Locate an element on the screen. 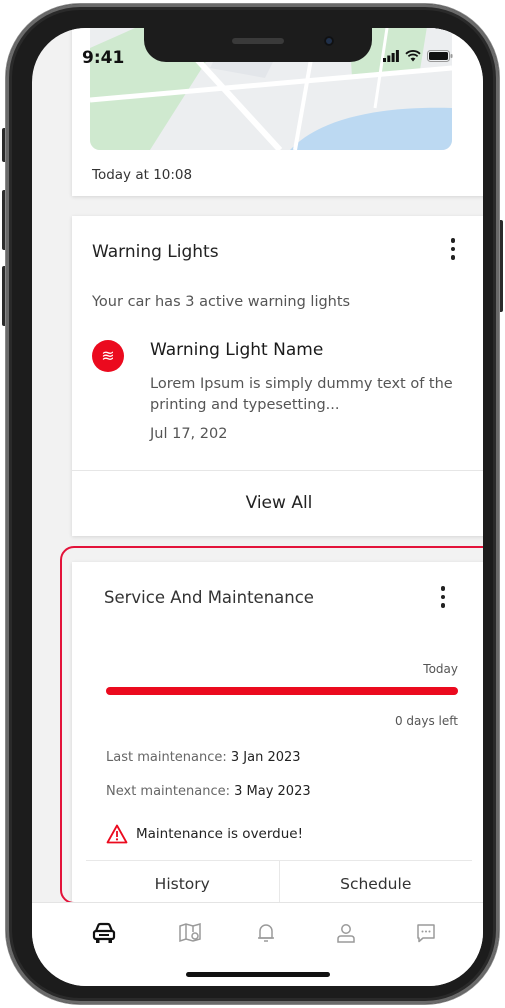 This screenshot has width=505, height=1008. maintenance-progress-bar is located at coordinates (282, 691).